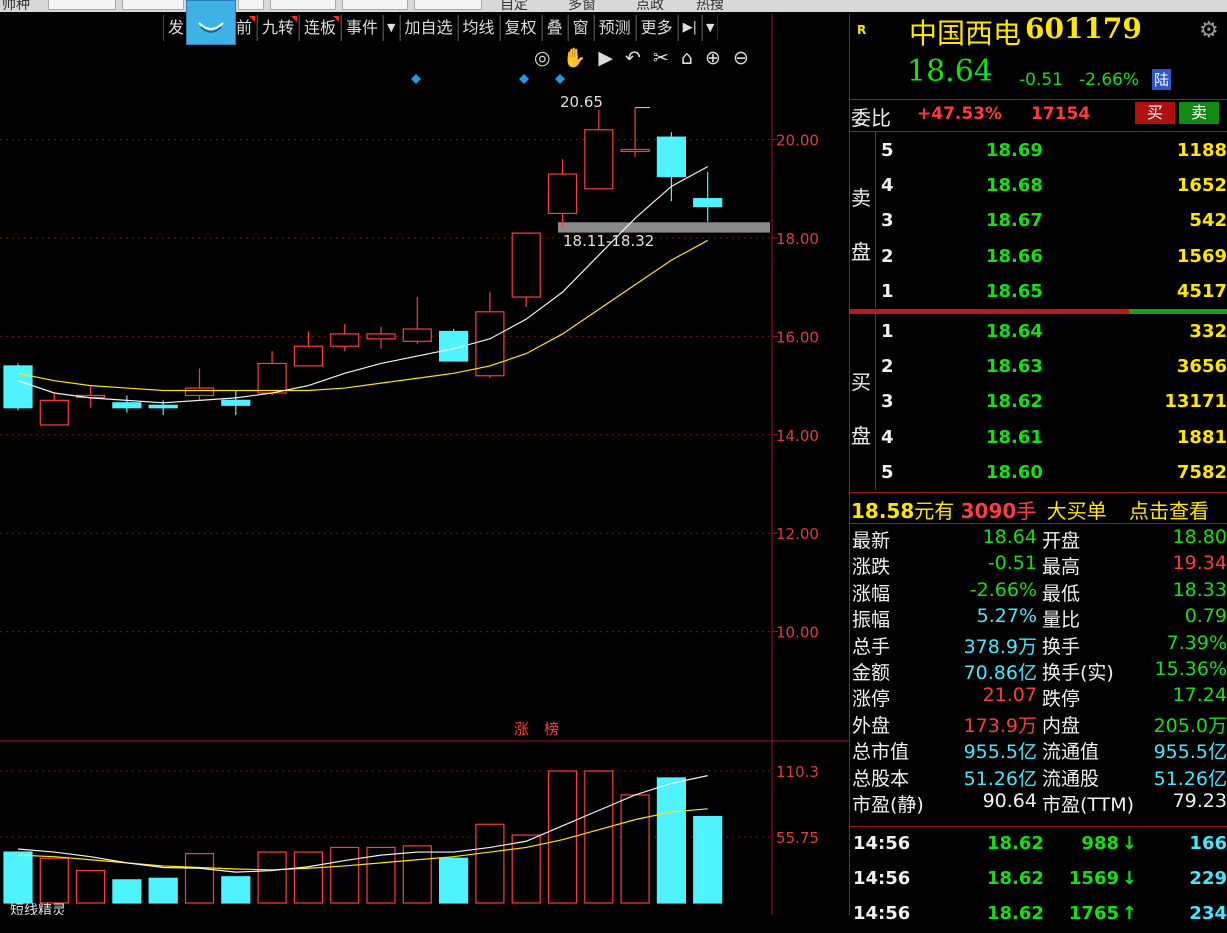  I want to click on tick-row: 14:56 18.62 1569 ↓ 229, so click(1038, 883).